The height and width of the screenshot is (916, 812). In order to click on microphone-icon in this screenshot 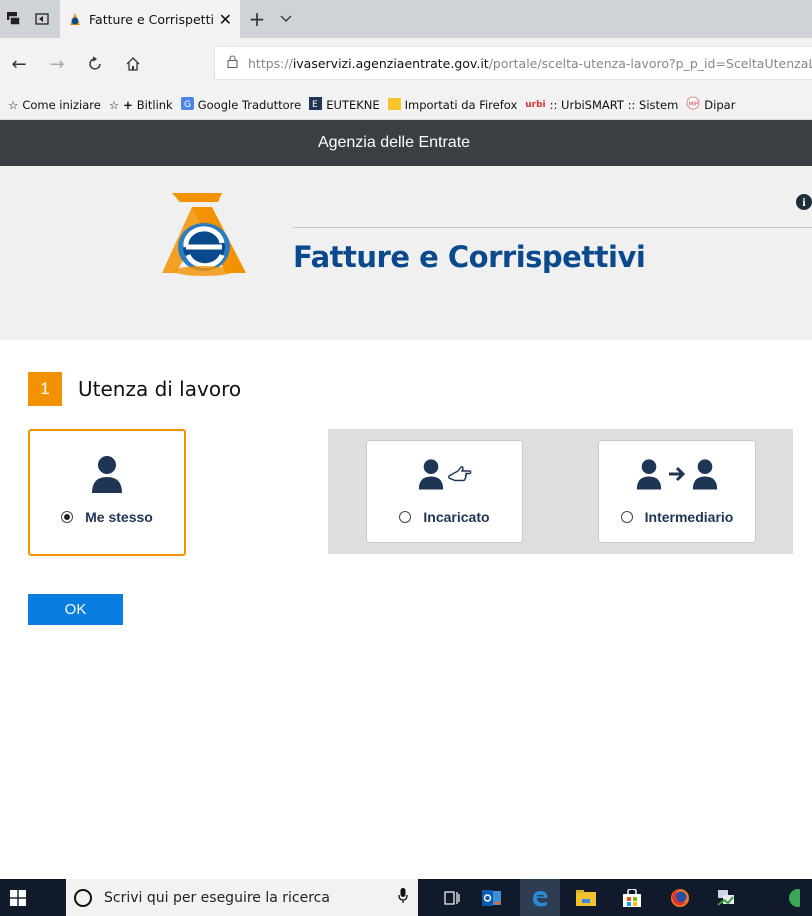, I will do `click(403, 897)`.